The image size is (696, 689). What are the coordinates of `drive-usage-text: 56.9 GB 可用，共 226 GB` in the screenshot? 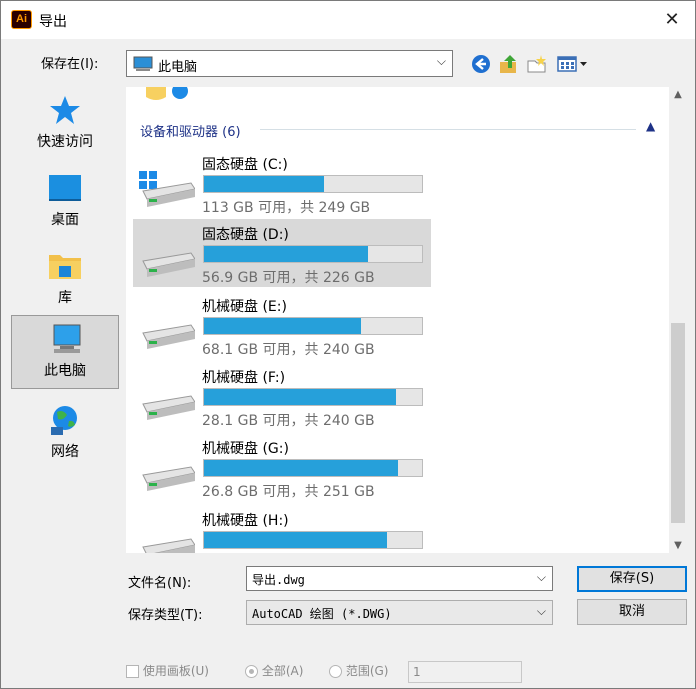 It's located at (288, 278).